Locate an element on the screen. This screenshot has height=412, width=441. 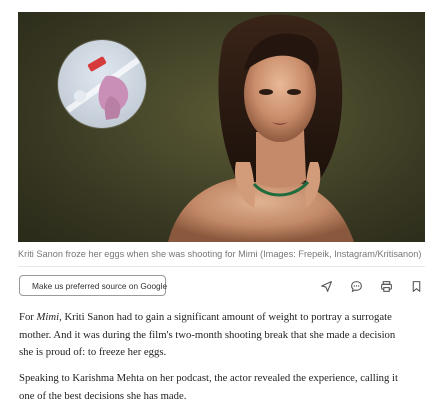
share-icon is located at coordinates (326, 286).